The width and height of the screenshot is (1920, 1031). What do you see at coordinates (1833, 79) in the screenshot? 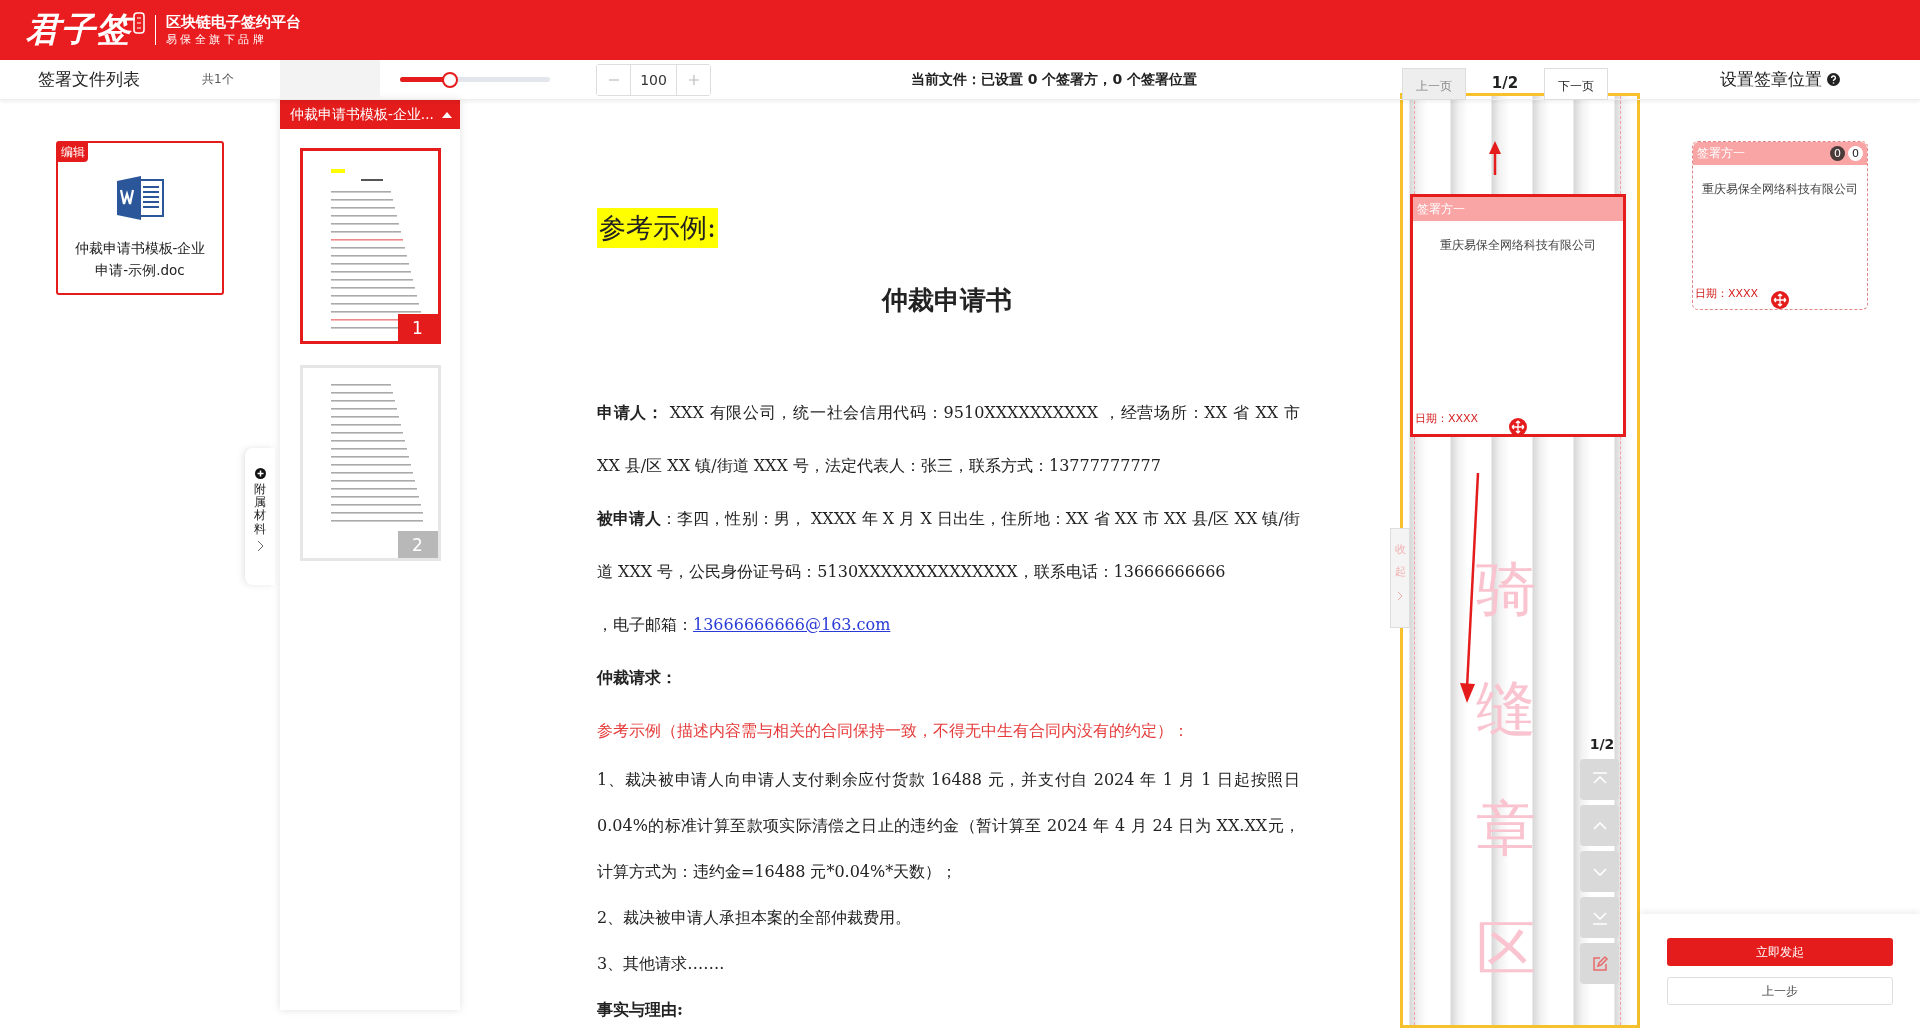
I see `help-icon` at bounding box center [1833, 79].